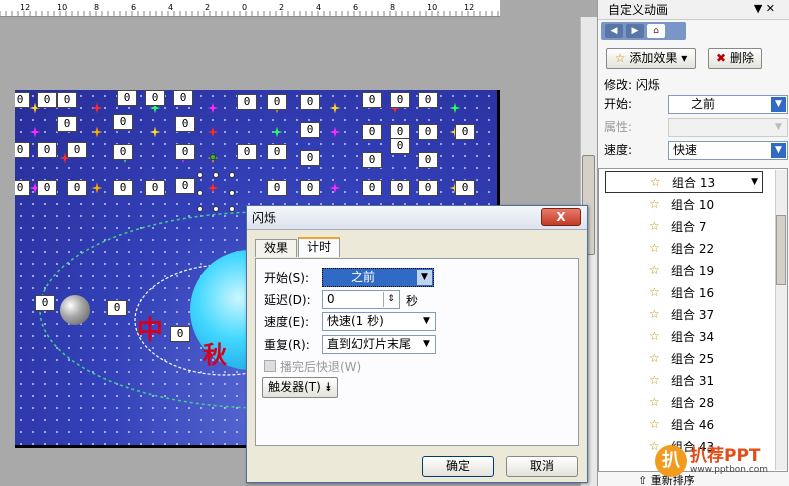 This screenshot has height=486, width=789. Describe the element at coordinates (728, 104) in the screenshot. I see `pane-start-select: 之前 ▼` at that location.